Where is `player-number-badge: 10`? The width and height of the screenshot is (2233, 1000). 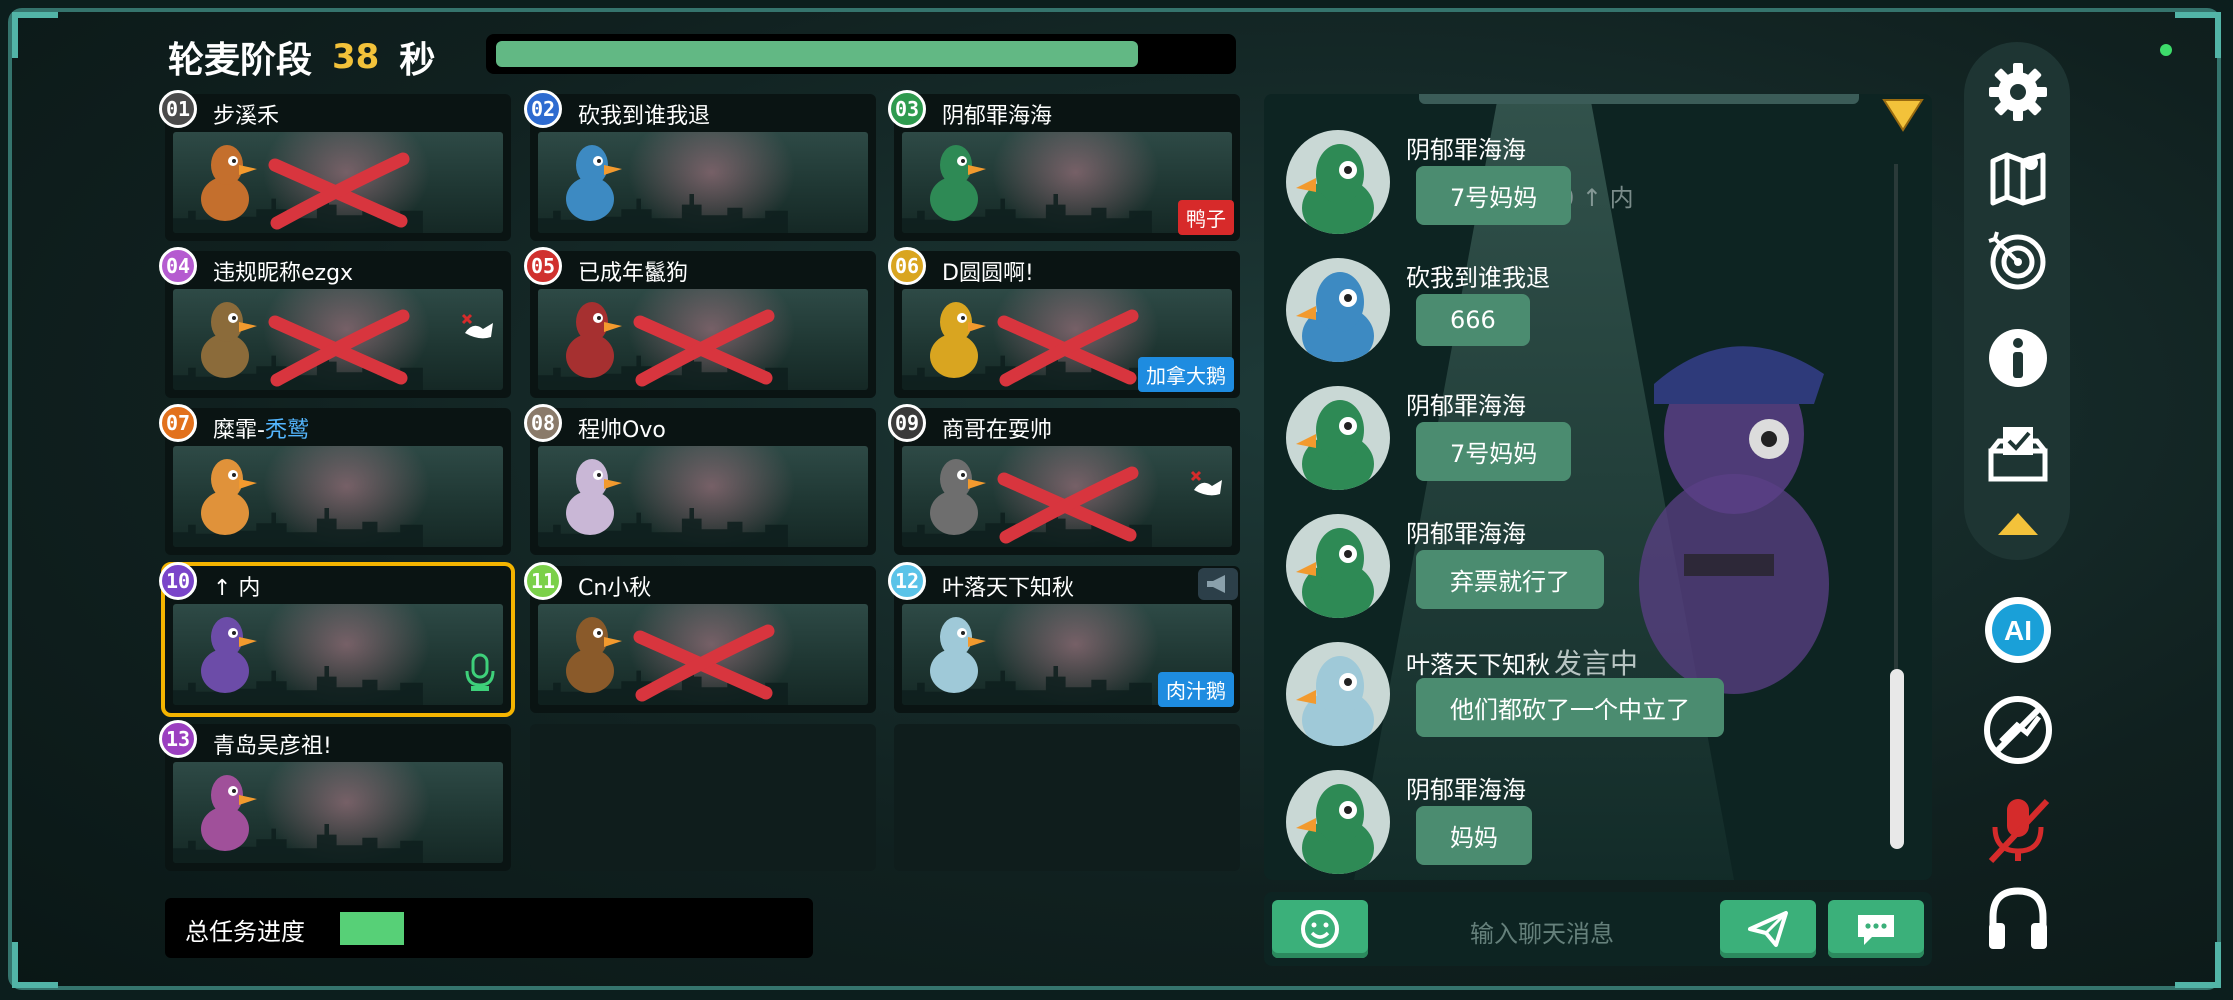
player-number-badge: 10 is located at coordinates (178, 581).